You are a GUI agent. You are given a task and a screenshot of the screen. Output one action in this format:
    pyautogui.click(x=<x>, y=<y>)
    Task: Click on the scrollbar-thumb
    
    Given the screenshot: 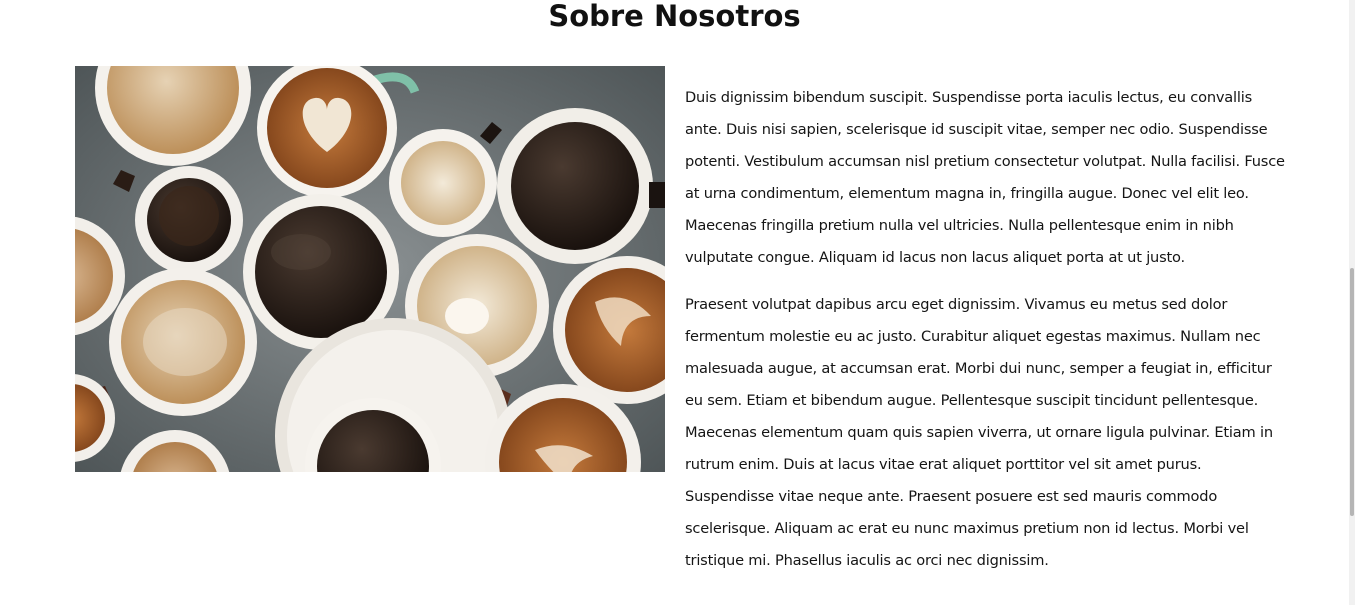 What is the action you would take?
    pyautogui.click(x=1352, y=392)
    